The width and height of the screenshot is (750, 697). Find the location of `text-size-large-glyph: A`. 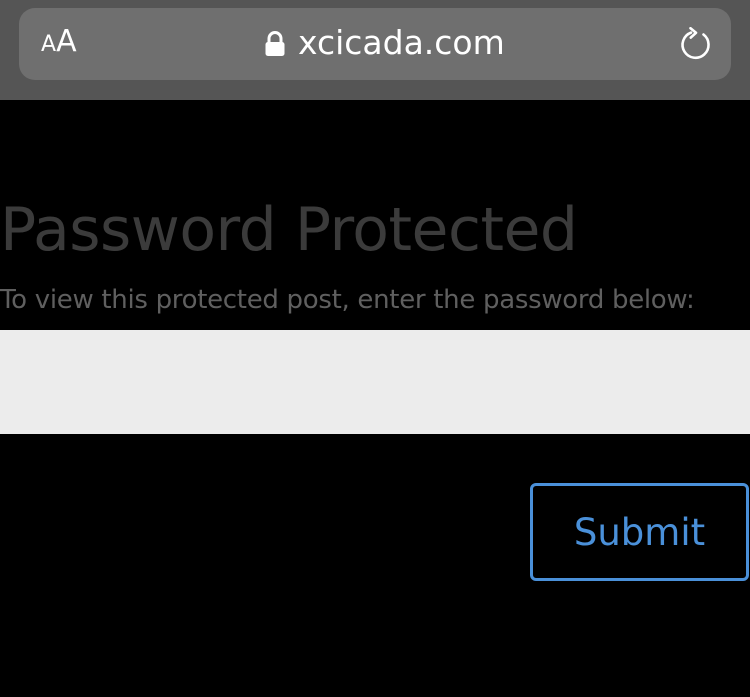

text-size-large-glyph: A is located at coordinates (66, 41).